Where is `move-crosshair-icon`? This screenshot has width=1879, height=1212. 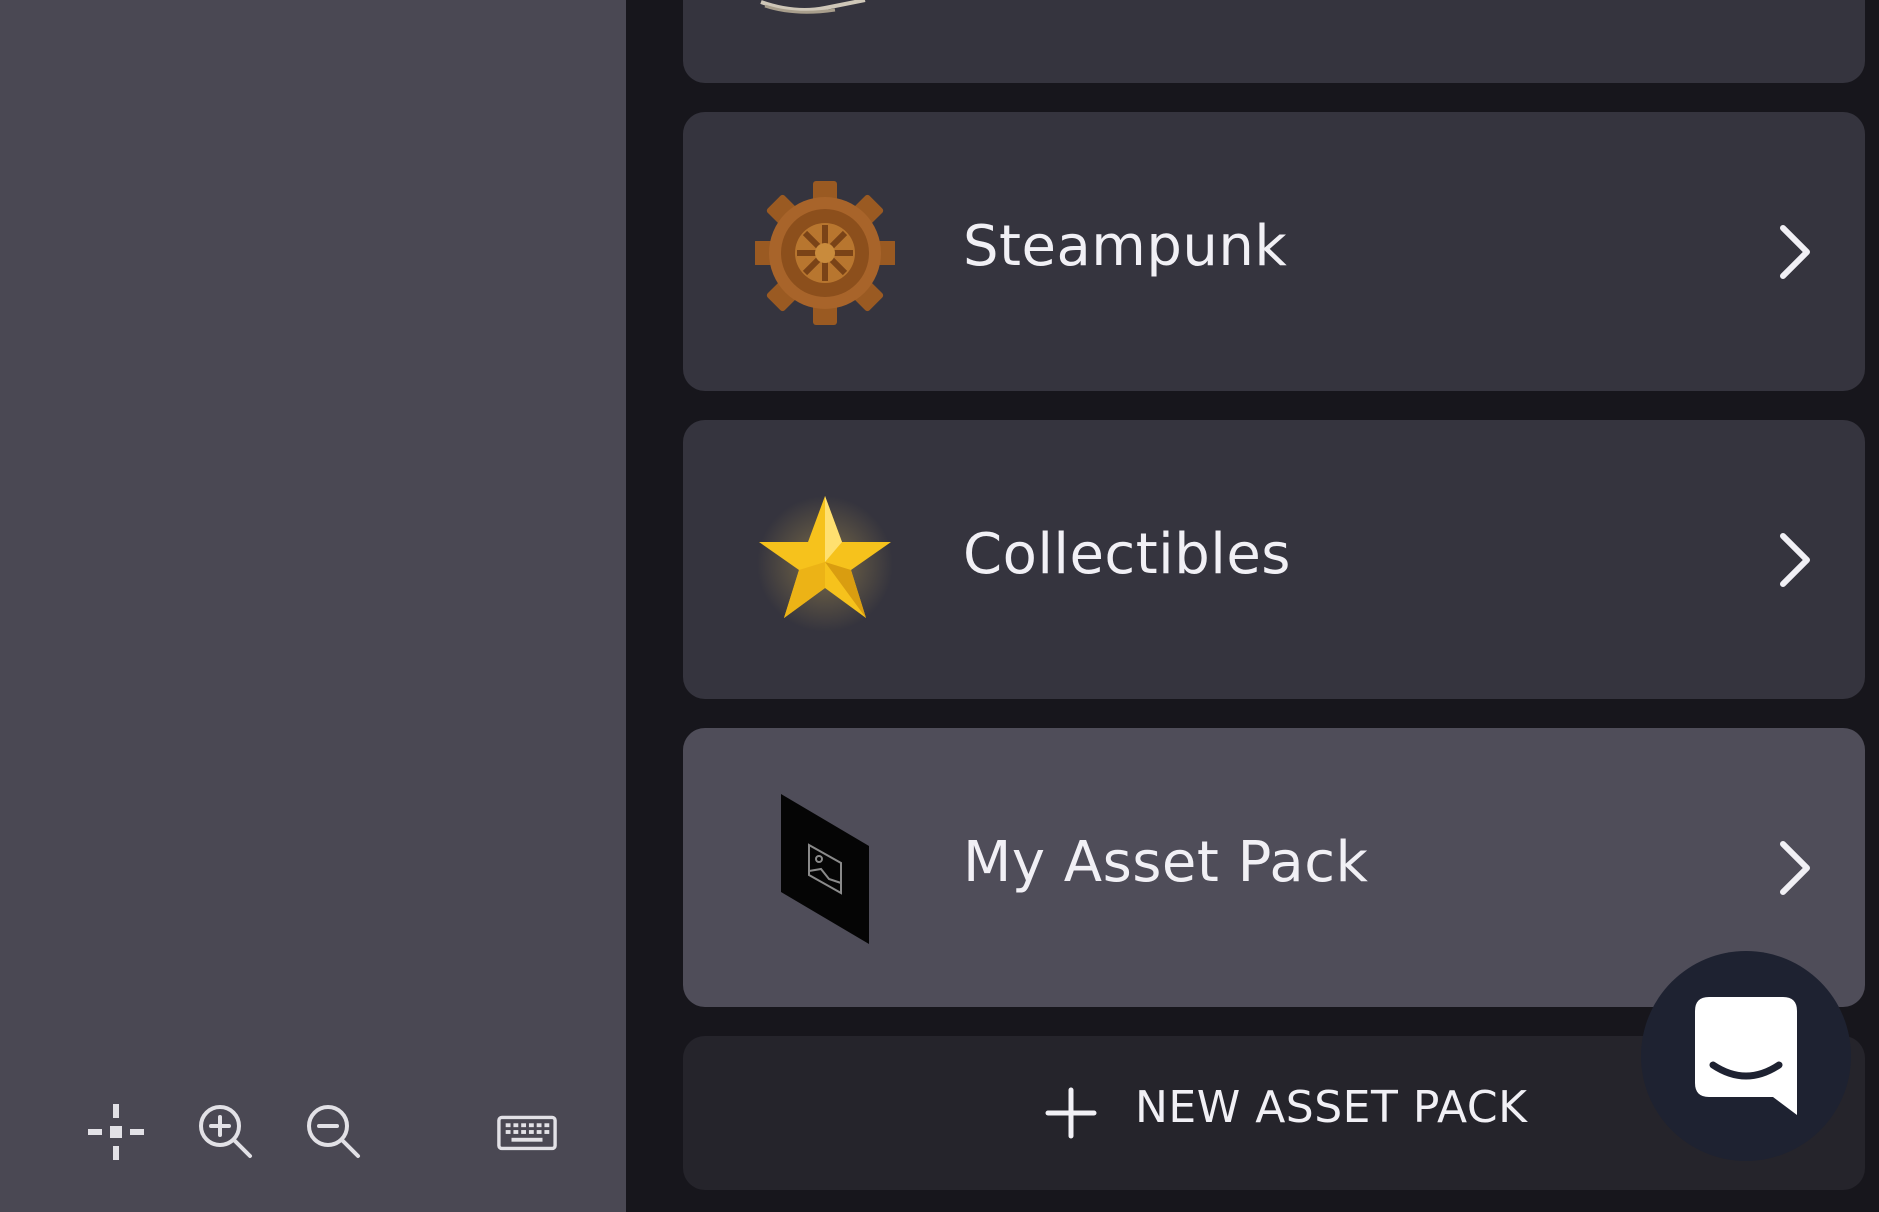
move-crosshair-icon is located at coordinates (116, 1132).